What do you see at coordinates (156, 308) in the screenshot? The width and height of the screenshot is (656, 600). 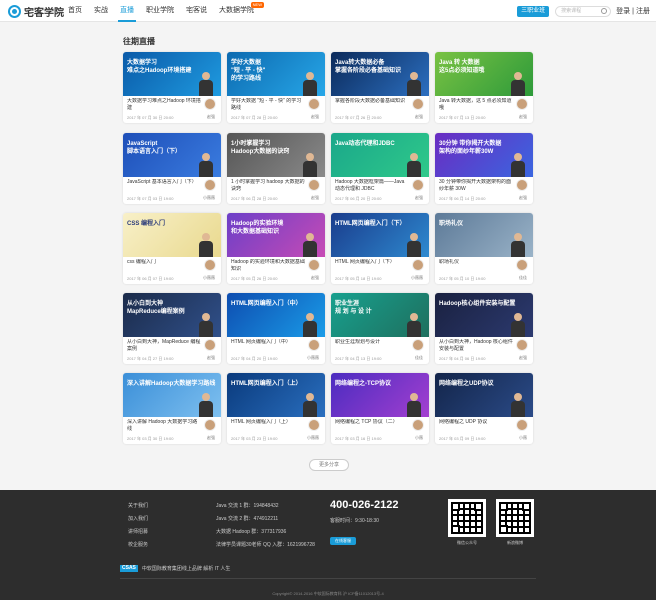 I see `thumbnail-title: 从小白到大神 MapReduce编程案例` at bounding box center [156, 308].